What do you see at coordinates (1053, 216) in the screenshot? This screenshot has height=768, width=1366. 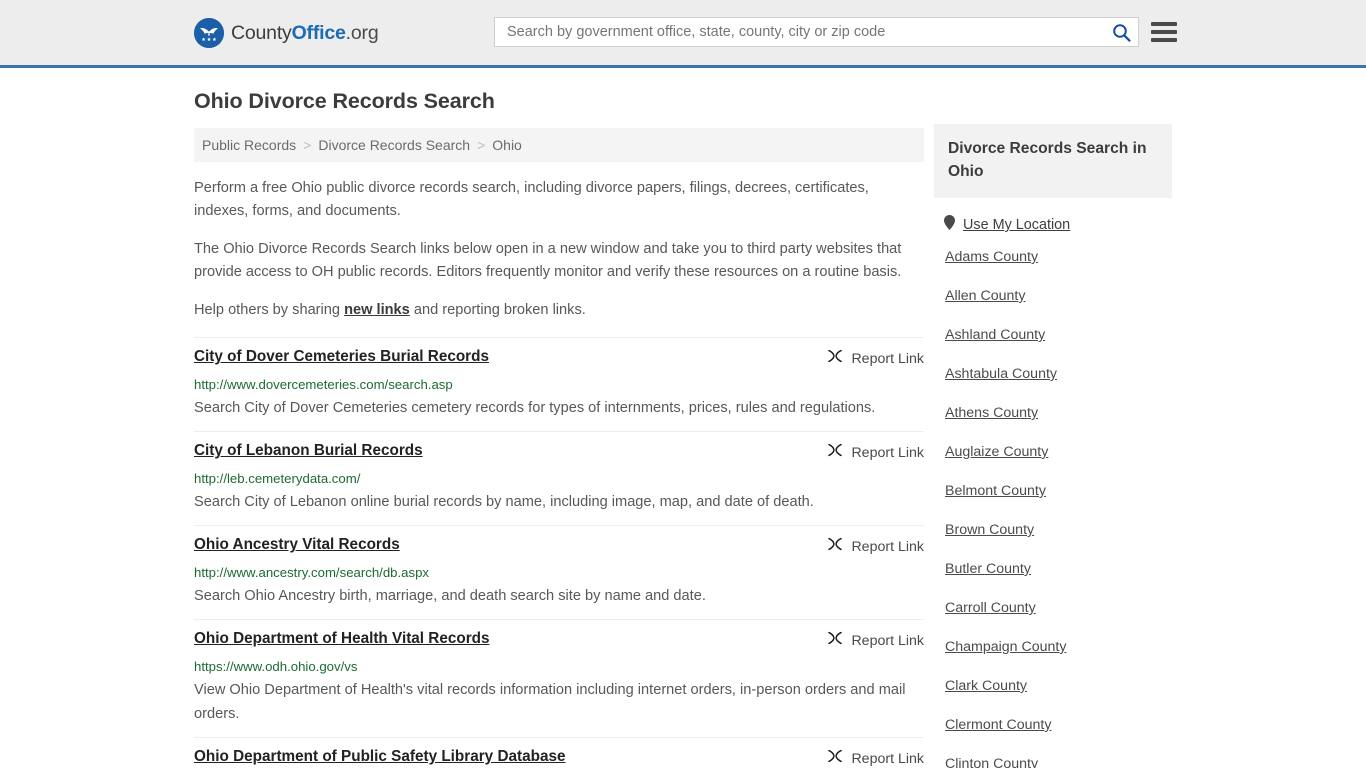 I see `use-my-location-button: Use My Location` at bounding box center [1053, 216].